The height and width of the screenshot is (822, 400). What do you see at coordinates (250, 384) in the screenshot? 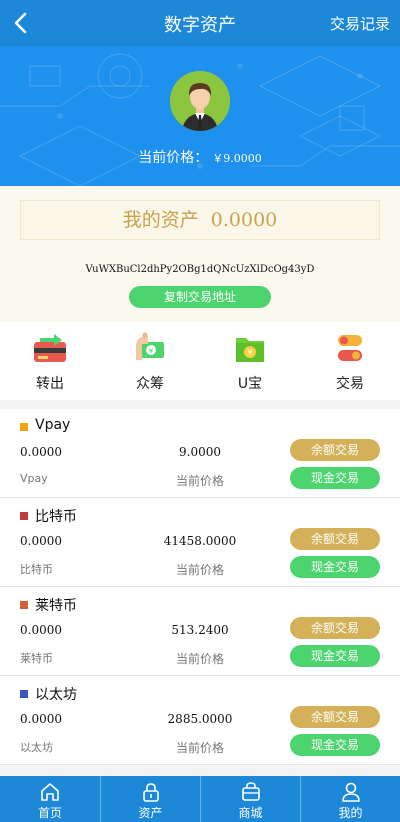
I see `menu-label: U宝` at bounding box center [250, 384].